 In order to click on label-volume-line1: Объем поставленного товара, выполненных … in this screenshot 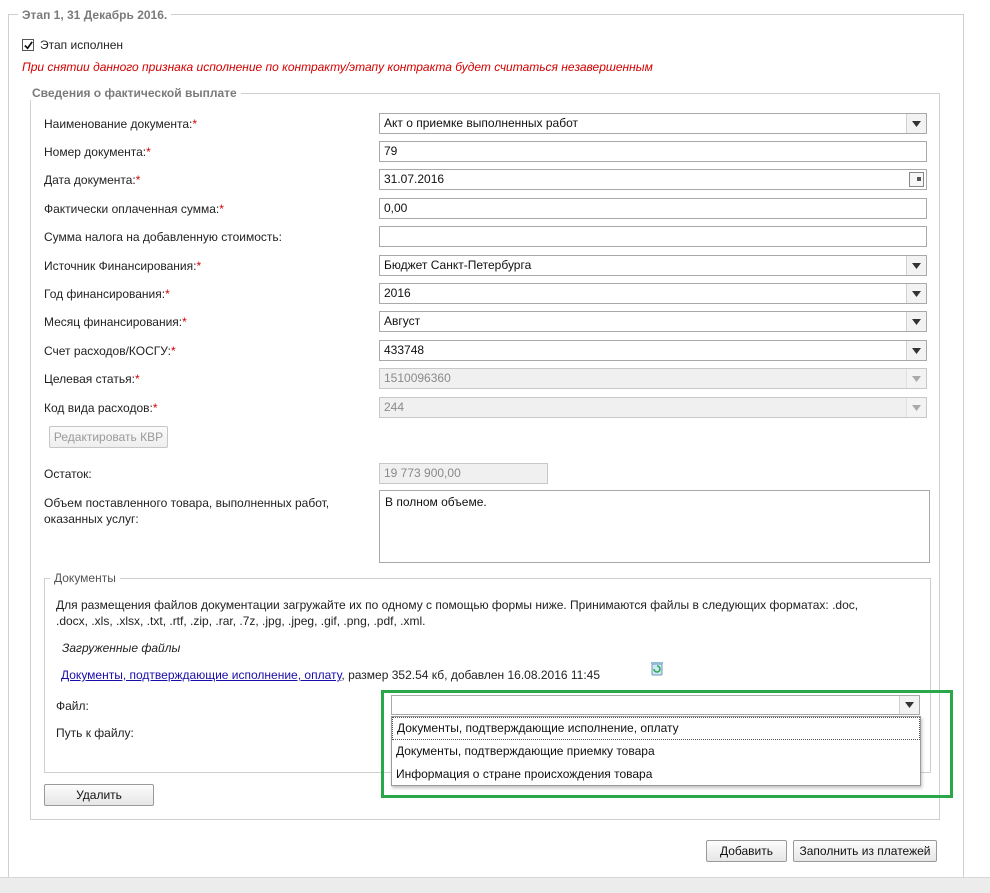, I will do `click(187, 503)`.